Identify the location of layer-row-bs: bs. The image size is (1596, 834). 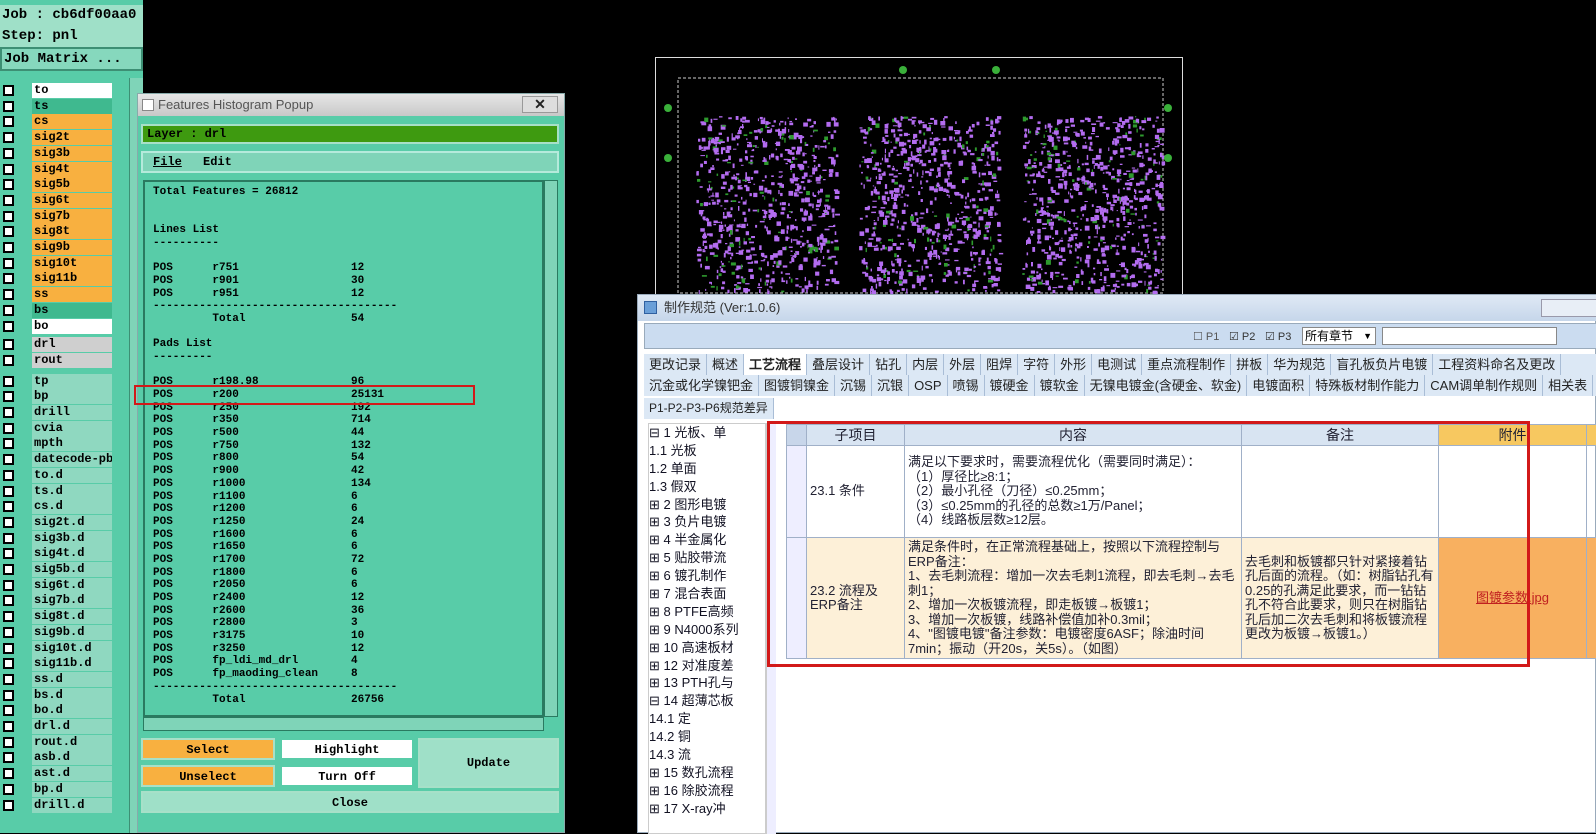
(58, 310).